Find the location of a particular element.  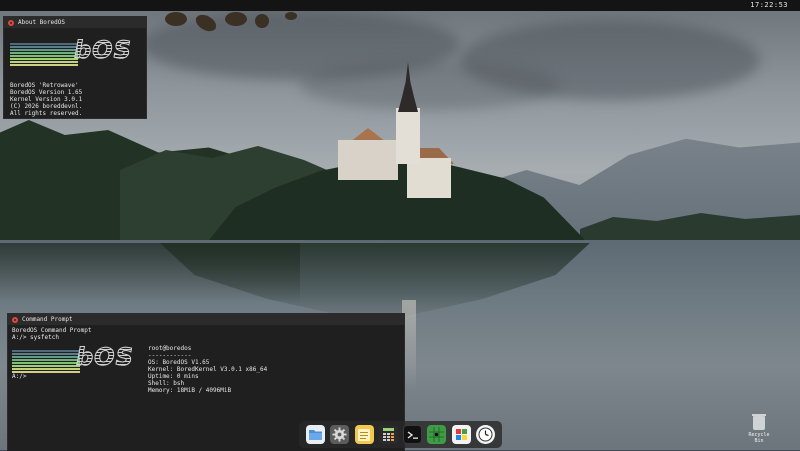

about-line: Kernel Version 3.0.1 is located at coordinates (46, 99).